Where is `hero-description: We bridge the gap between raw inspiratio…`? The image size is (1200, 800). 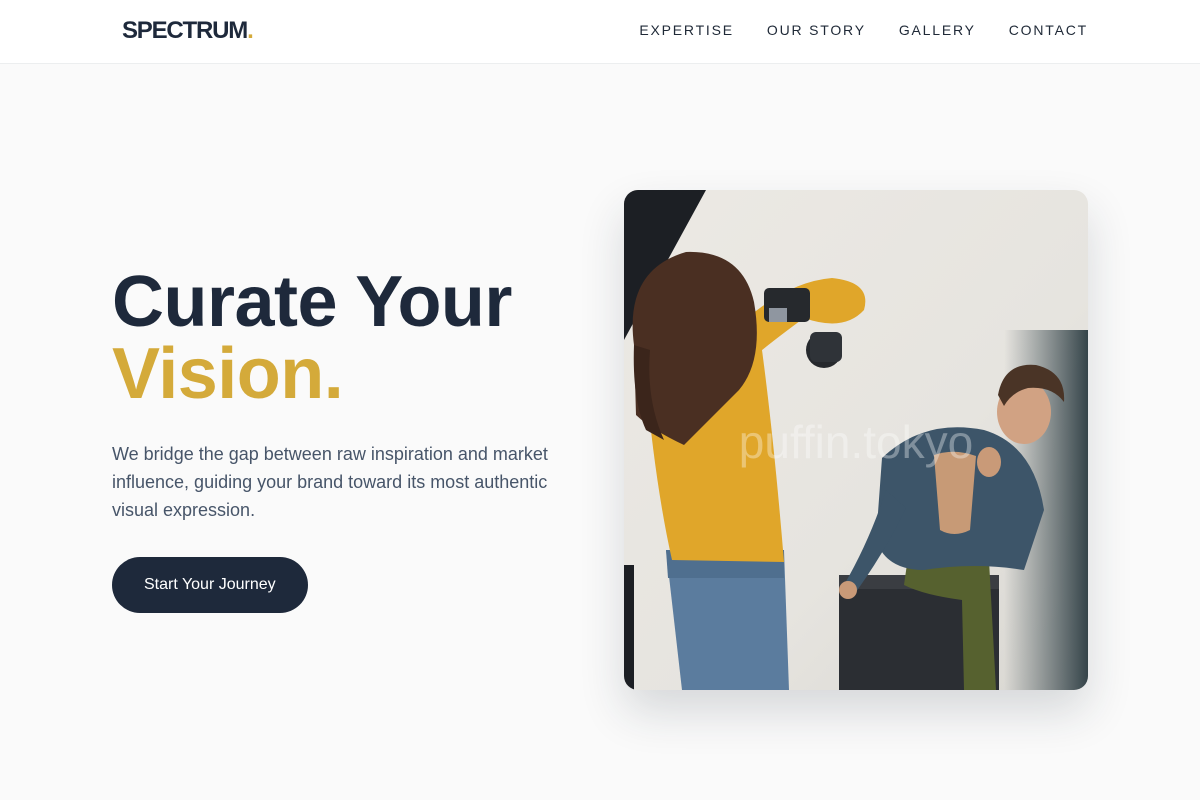 hero-description: We bridge the gap between raw inspiratio… is located at coordinates (330, 482).